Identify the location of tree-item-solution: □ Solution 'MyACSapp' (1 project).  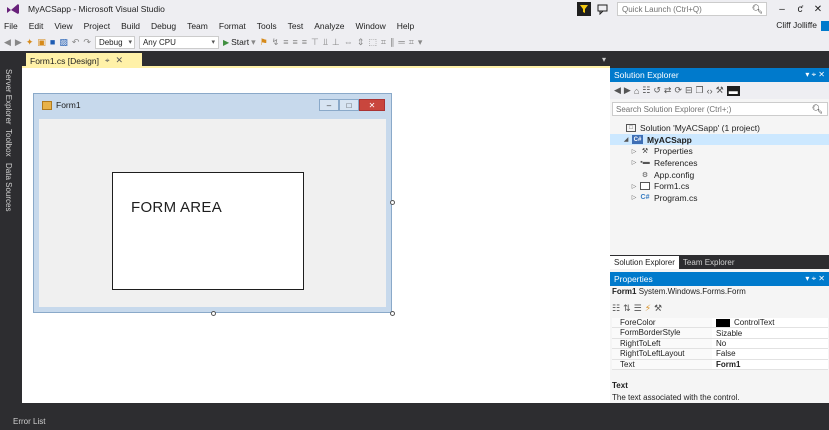
(719, 128).